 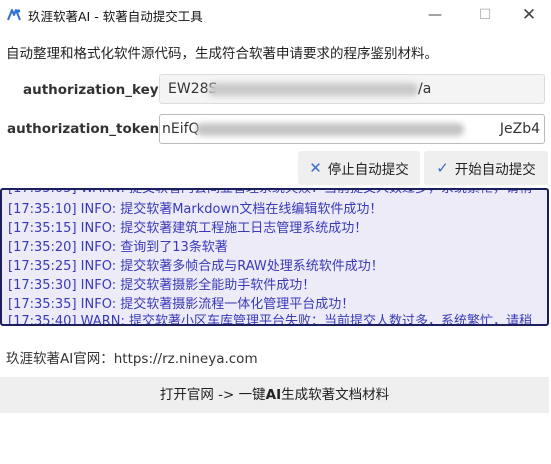 What do you see at coordinates (14, 15) in the screenshot?
I see `app-logo-icon` at bounding box center [14, 15].